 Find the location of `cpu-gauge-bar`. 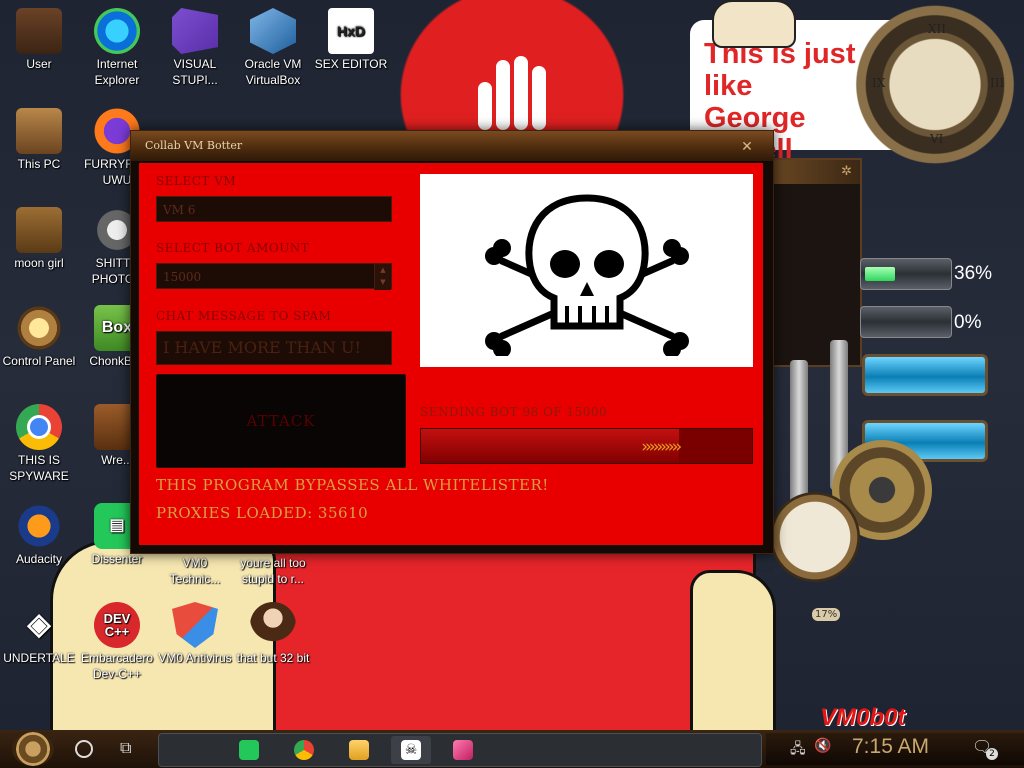

cpu-gauge-bar is located at coordinates (906, 274).